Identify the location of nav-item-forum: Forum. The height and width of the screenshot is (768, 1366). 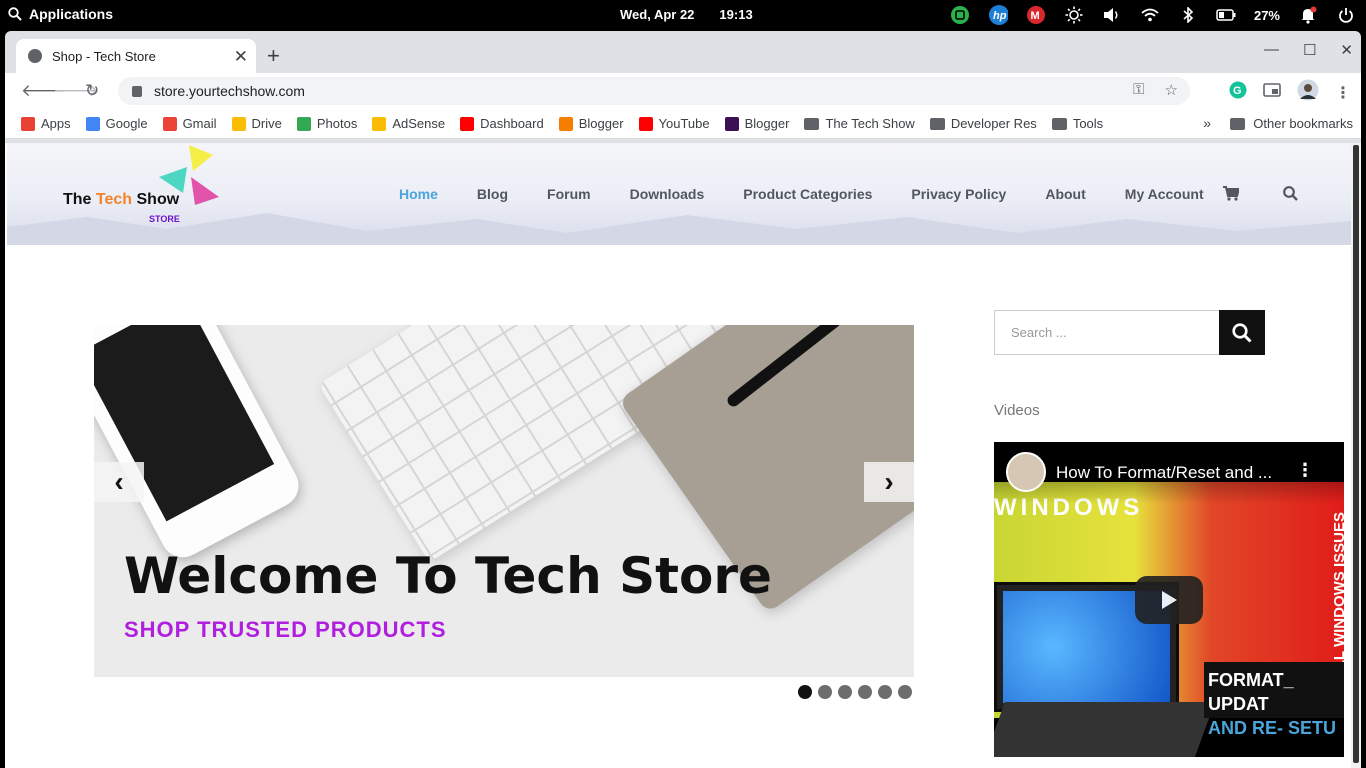
(569, 194).